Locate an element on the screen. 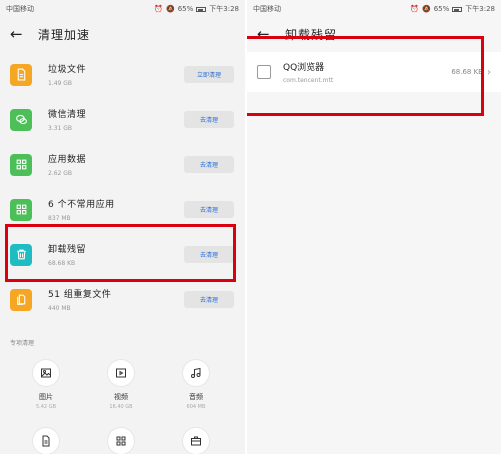 The width and height of the screenshot is (501, 454). special-item-size: 5.42 GB is located at coordinates (46, 407).